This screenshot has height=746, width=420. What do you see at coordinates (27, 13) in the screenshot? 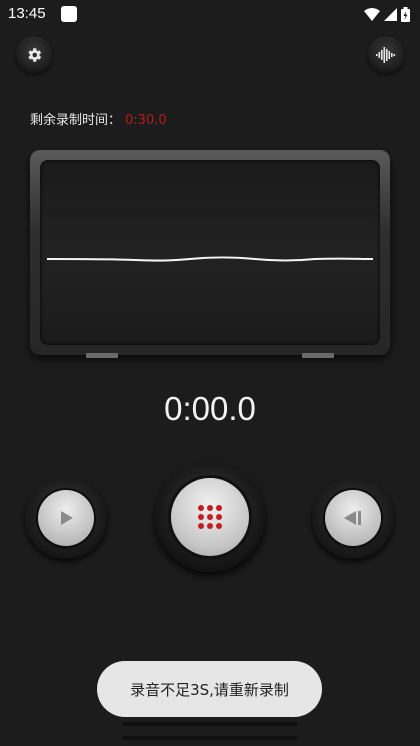
I see `status-time: 13:45` at bounding box center [27, 13].